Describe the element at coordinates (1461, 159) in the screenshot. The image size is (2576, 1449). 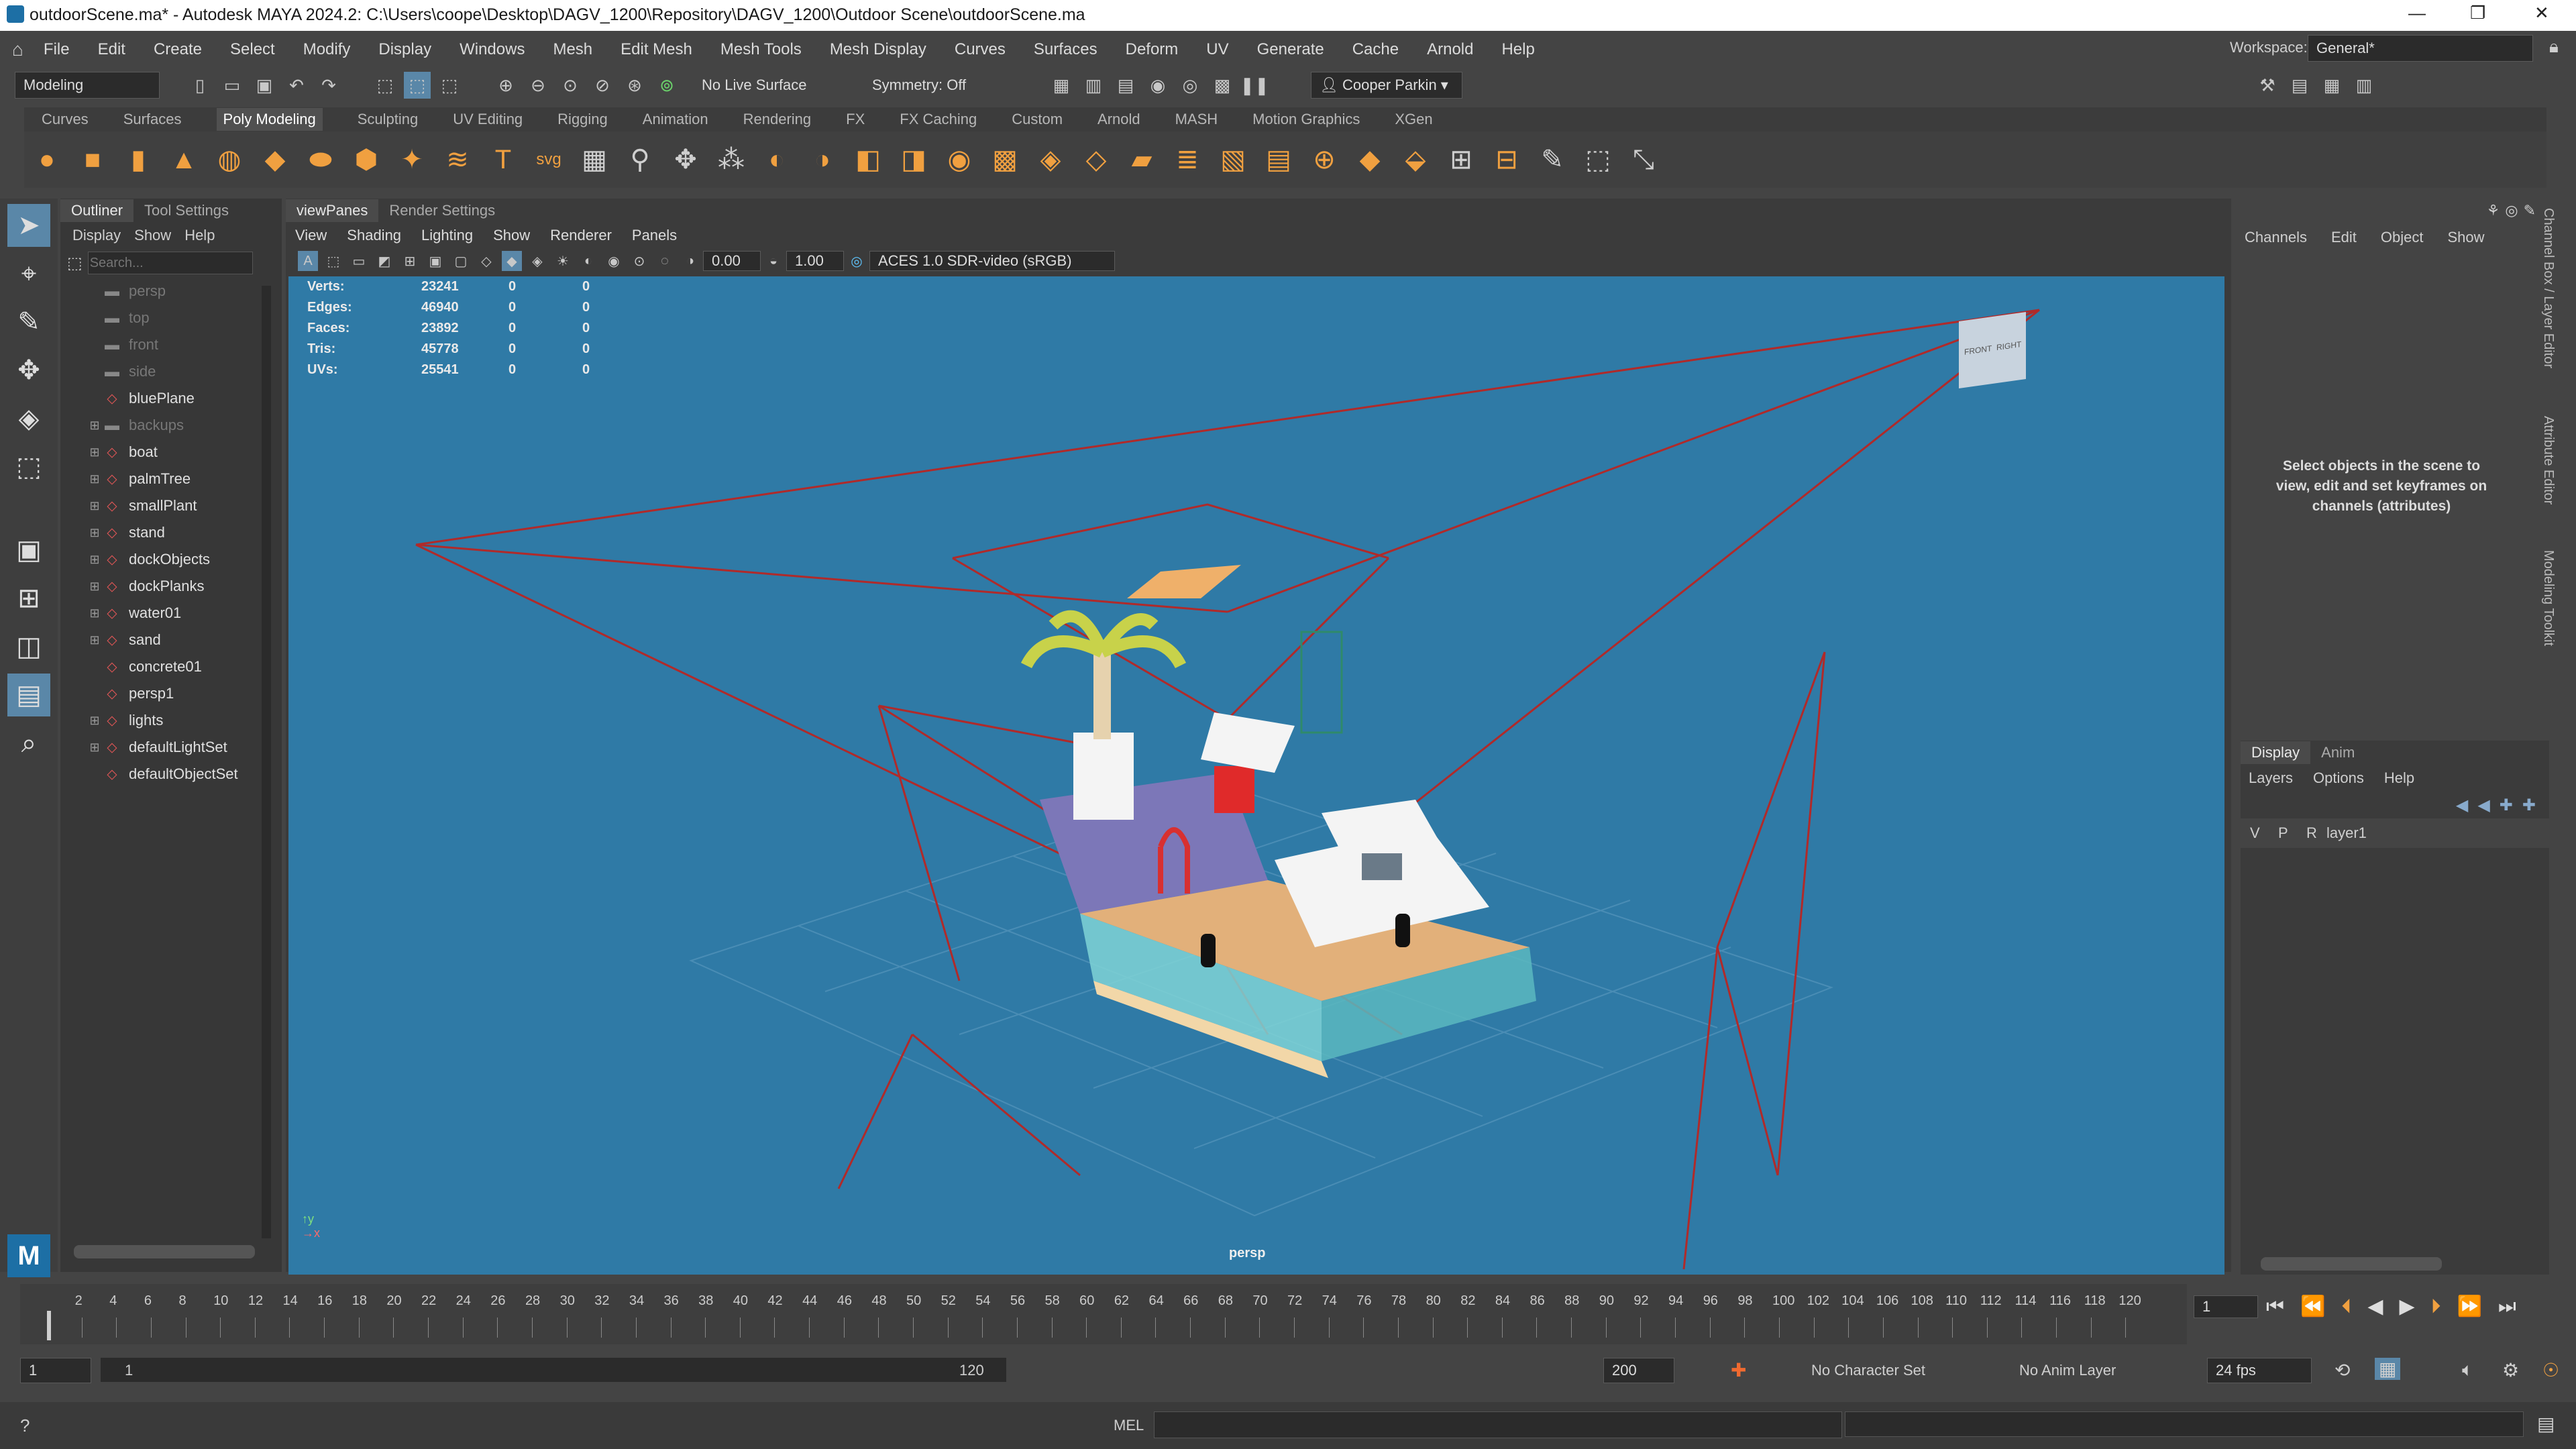
I see `grid-fill-icon: ⊞` at that location.